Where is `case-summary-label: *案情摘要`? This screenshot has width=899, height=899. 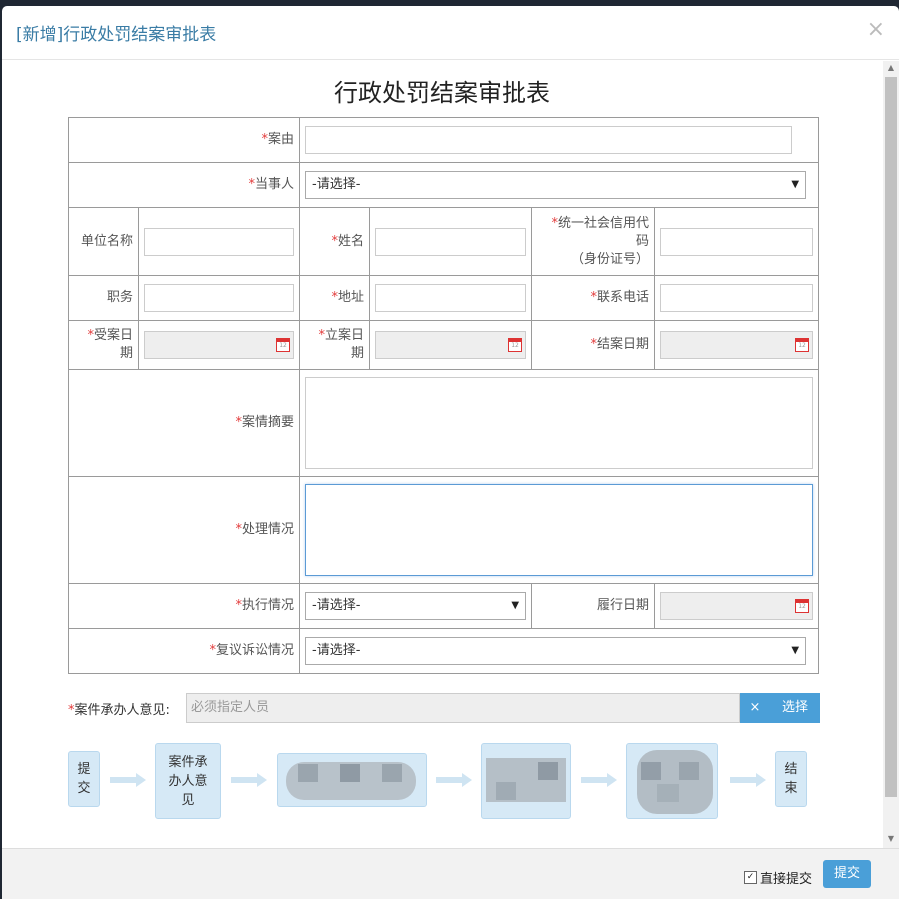
case-summary-label: *案情摘要 is located at coordinates (184, 423).